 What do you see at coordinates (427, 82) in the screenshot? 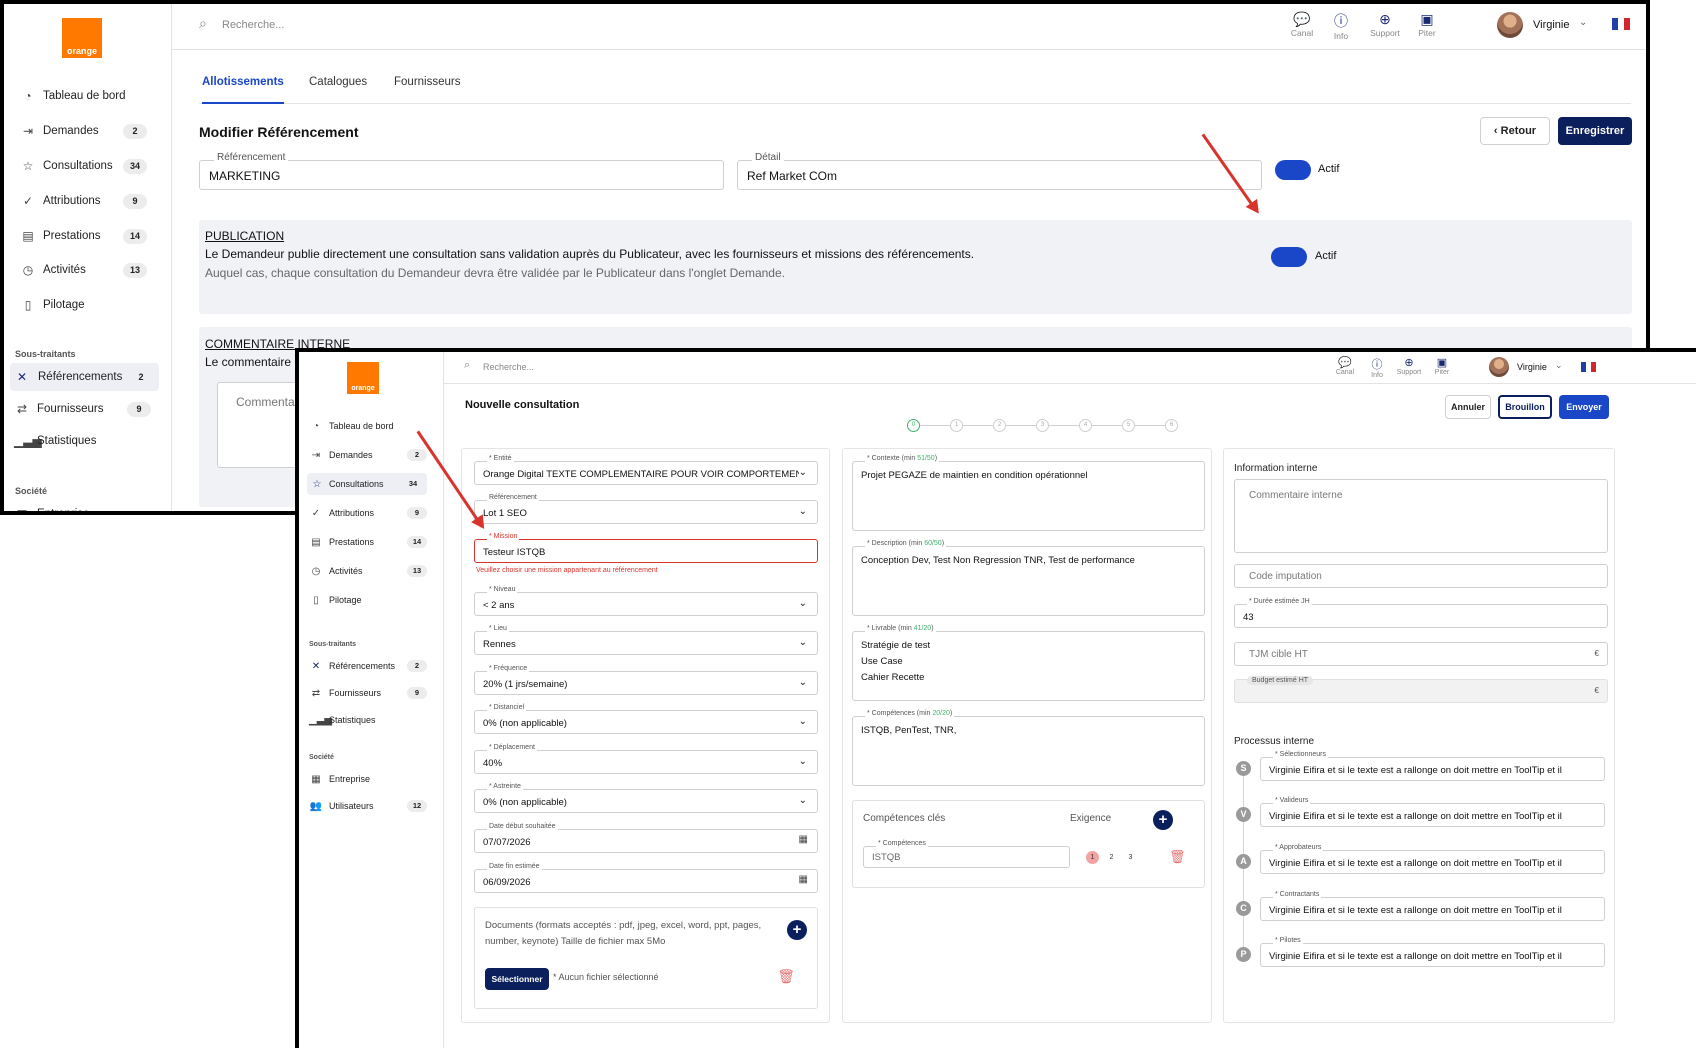
I see `tab-fournisseurs: Fournisseurs` at bounding box center [427, 82].